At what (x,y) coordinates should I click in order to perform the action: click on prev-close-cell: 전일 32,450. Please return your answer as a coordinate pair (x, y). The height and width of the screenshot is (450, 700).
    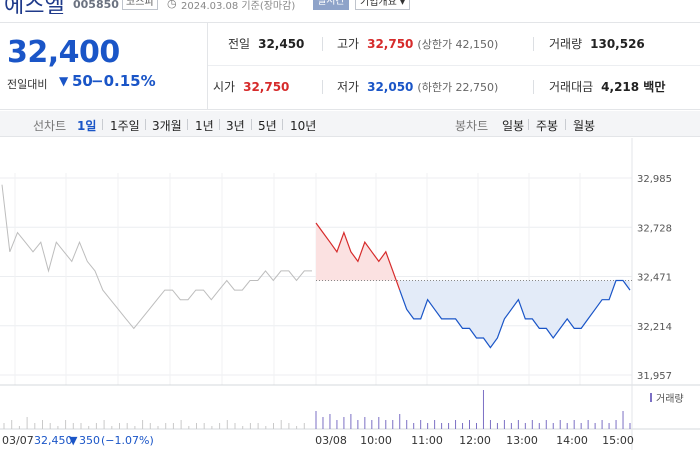
    Looking at the image, I should click on (266, 44).